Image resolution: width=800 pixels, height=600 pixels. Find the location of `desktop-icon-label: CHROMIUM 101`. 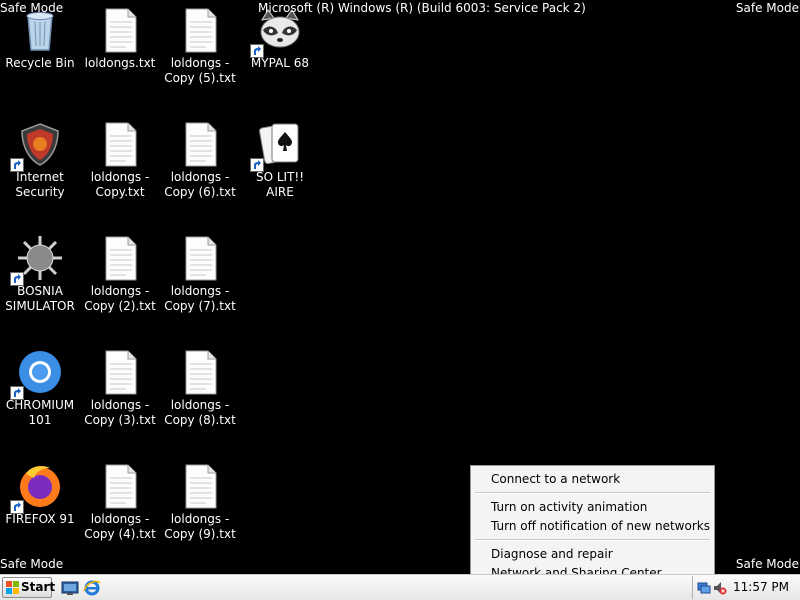

desktop-icon-label: CHROMIUM 101 is located at coordinates (40, 412).